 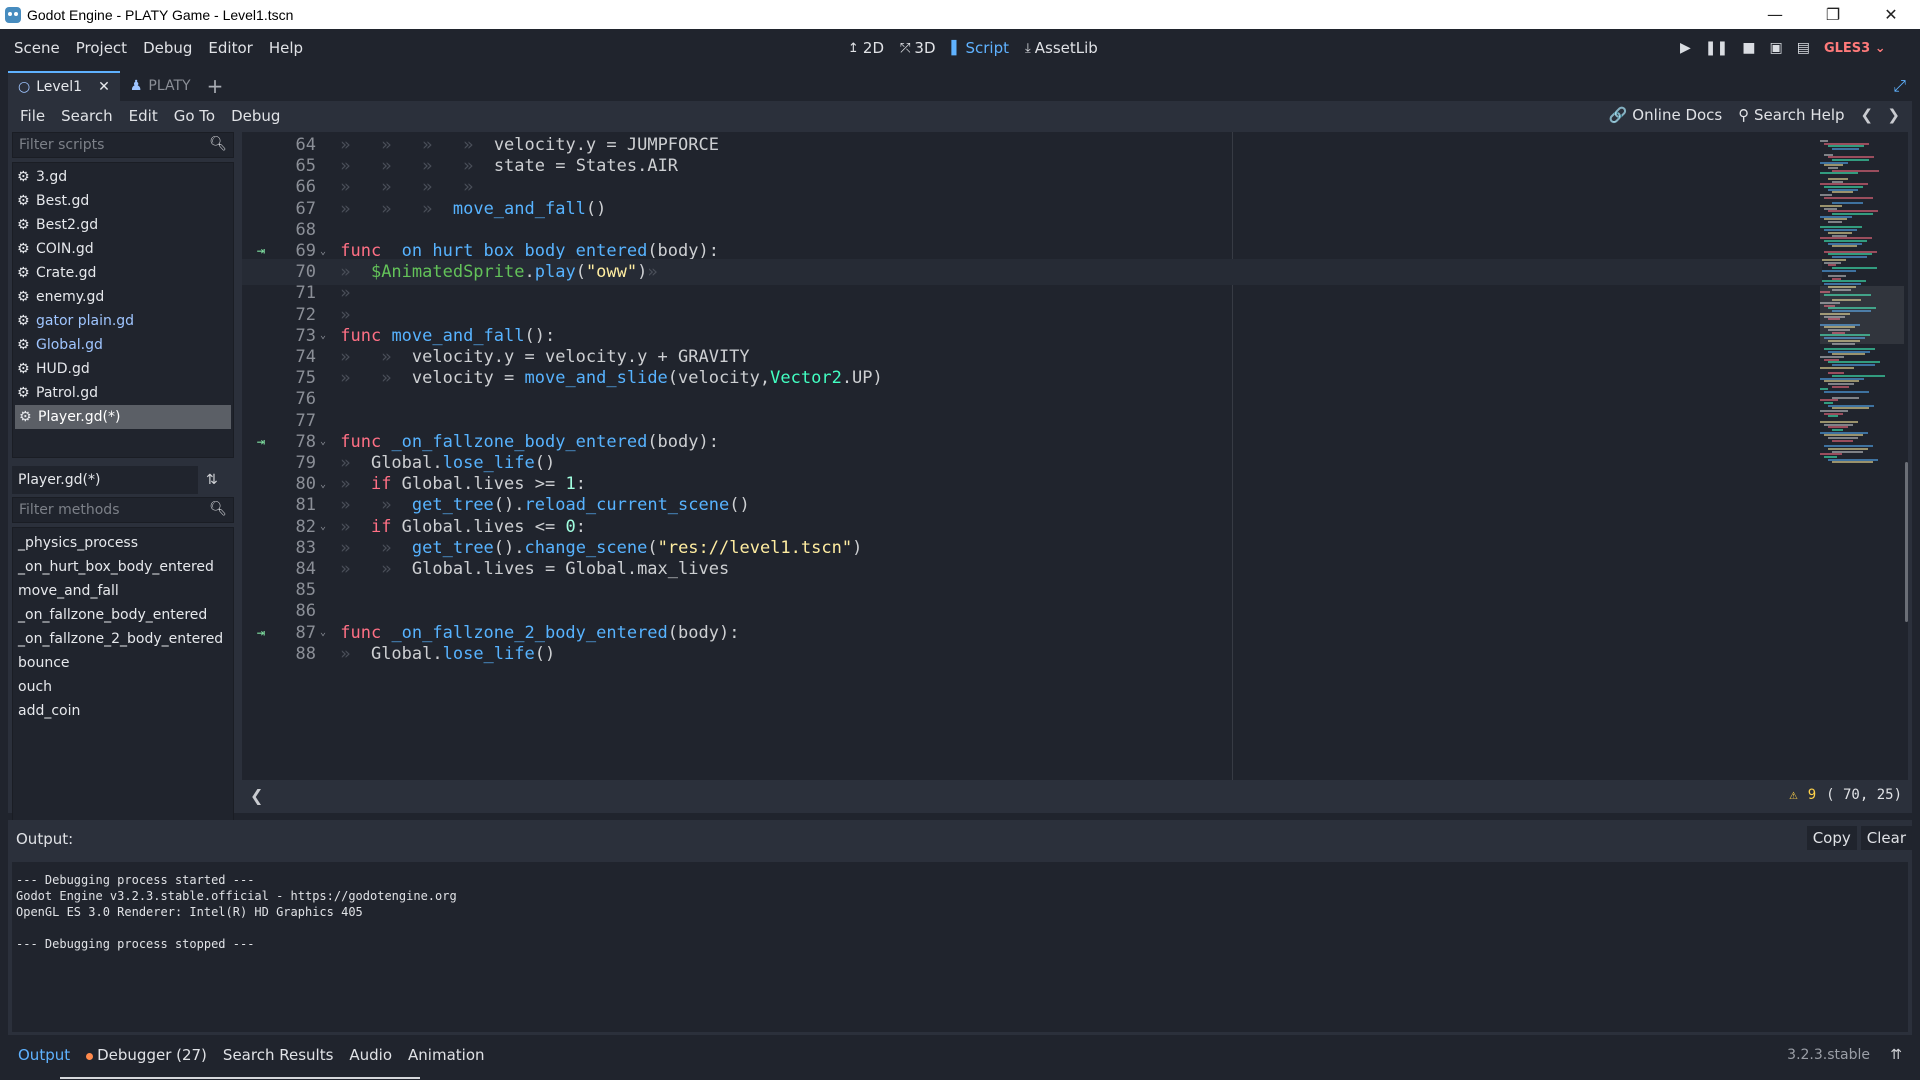 What do you see at coordinates (230, 48) in the screenshot?
I see `menu-editor: Editor` at bounding box center [230, 48].